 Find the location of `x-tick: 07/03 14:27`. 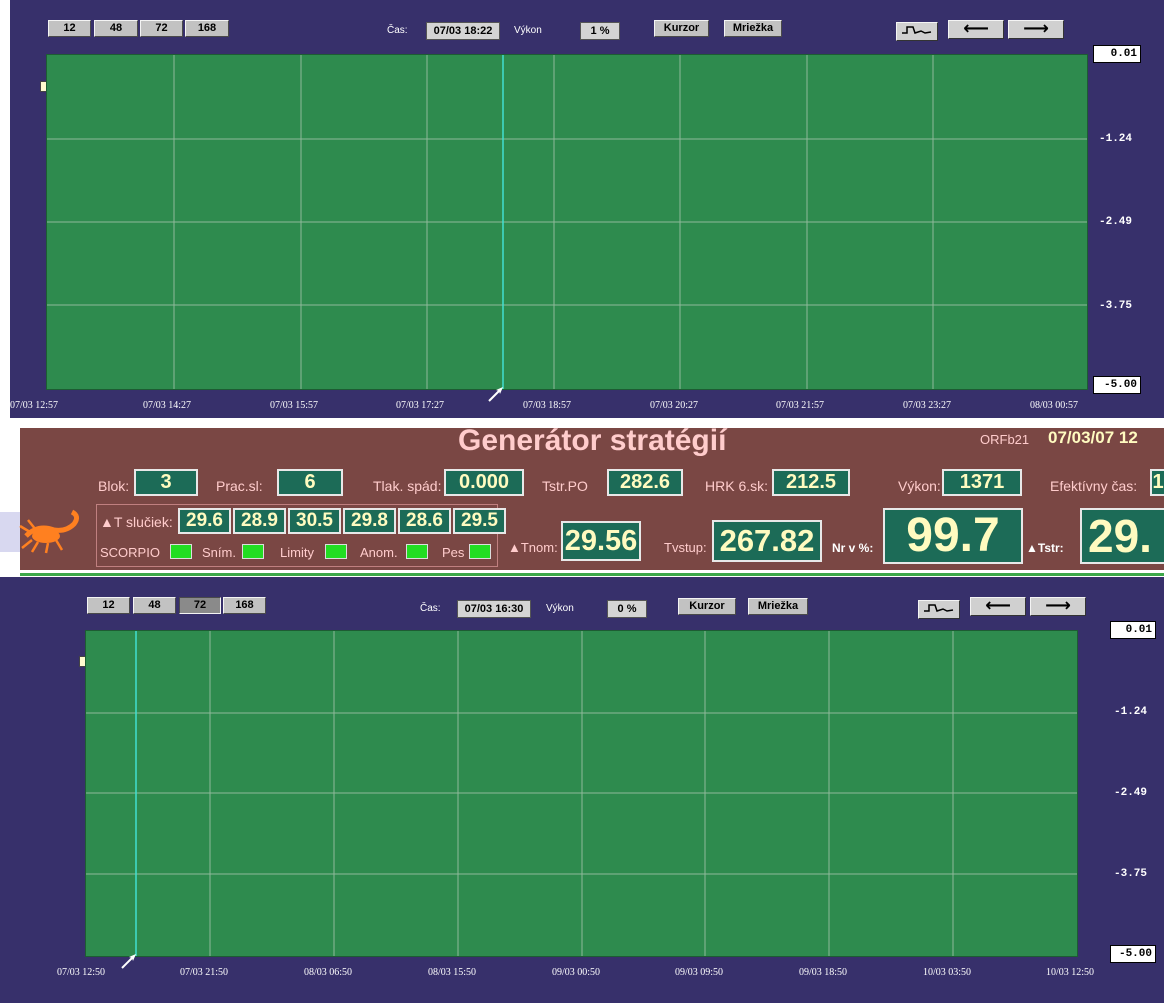

x-tick: 07/03 14:27 is located at coordinates (167, 405).